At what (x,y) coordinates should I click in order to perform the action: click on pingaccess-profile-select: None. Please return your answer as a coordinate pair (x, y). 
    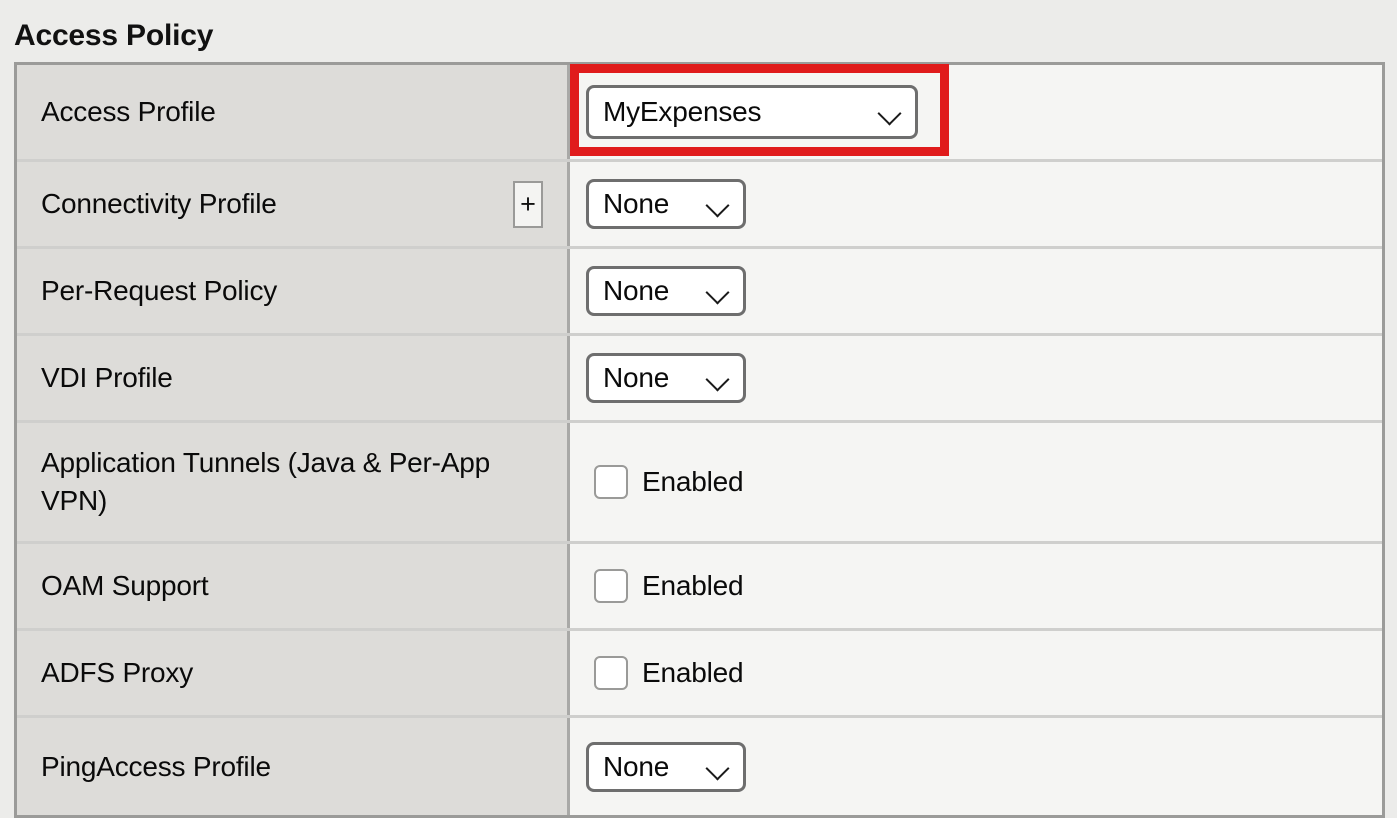
    Looking at the image, I should click on (666, 766).